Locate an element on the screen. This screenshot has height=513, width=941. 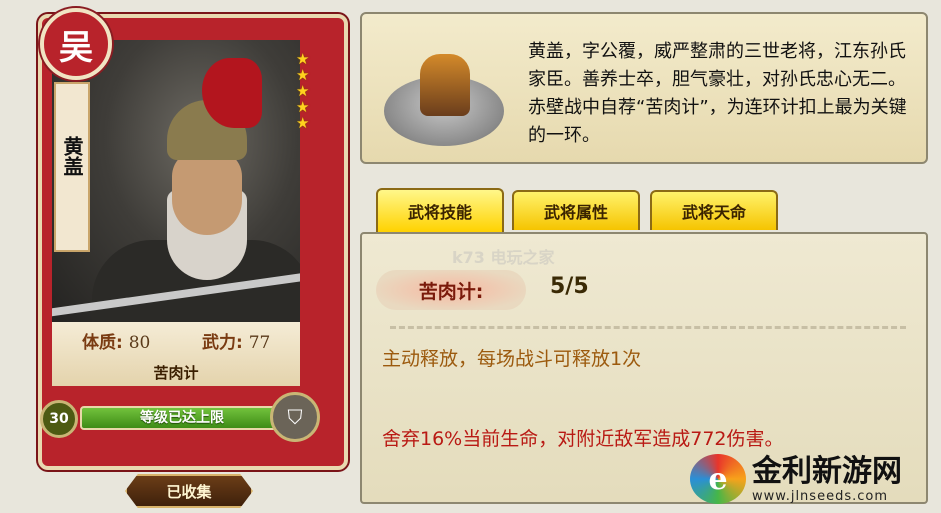
general-name: 黄盖 is located at coordinates (72, 156).